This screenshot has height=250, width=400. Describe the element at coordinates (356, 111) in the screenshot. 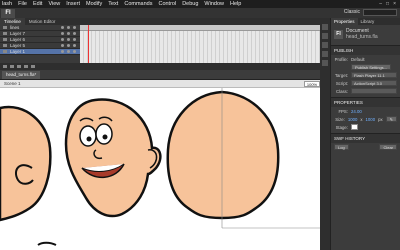

I see `fps-value: 24.00` at that location.